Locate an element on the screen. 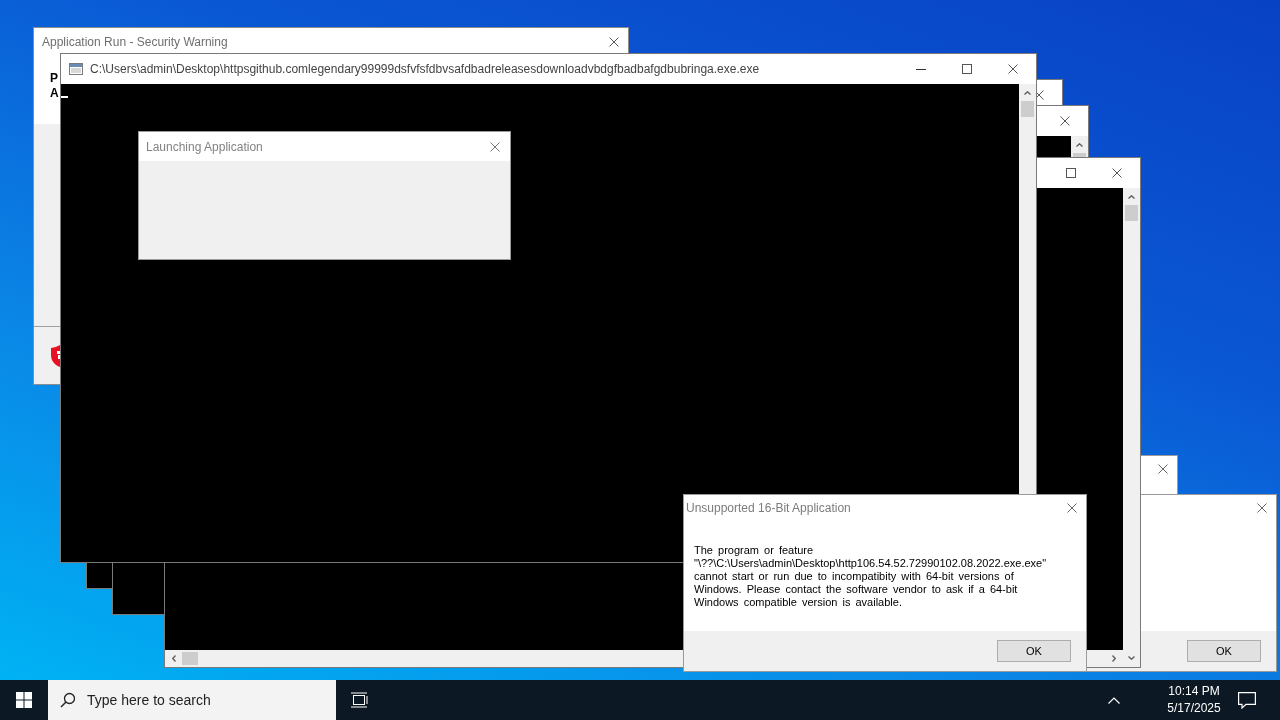 This screenshot has height=720, width=1280. stacked-windows-icon is located at coordinates (360, 700).